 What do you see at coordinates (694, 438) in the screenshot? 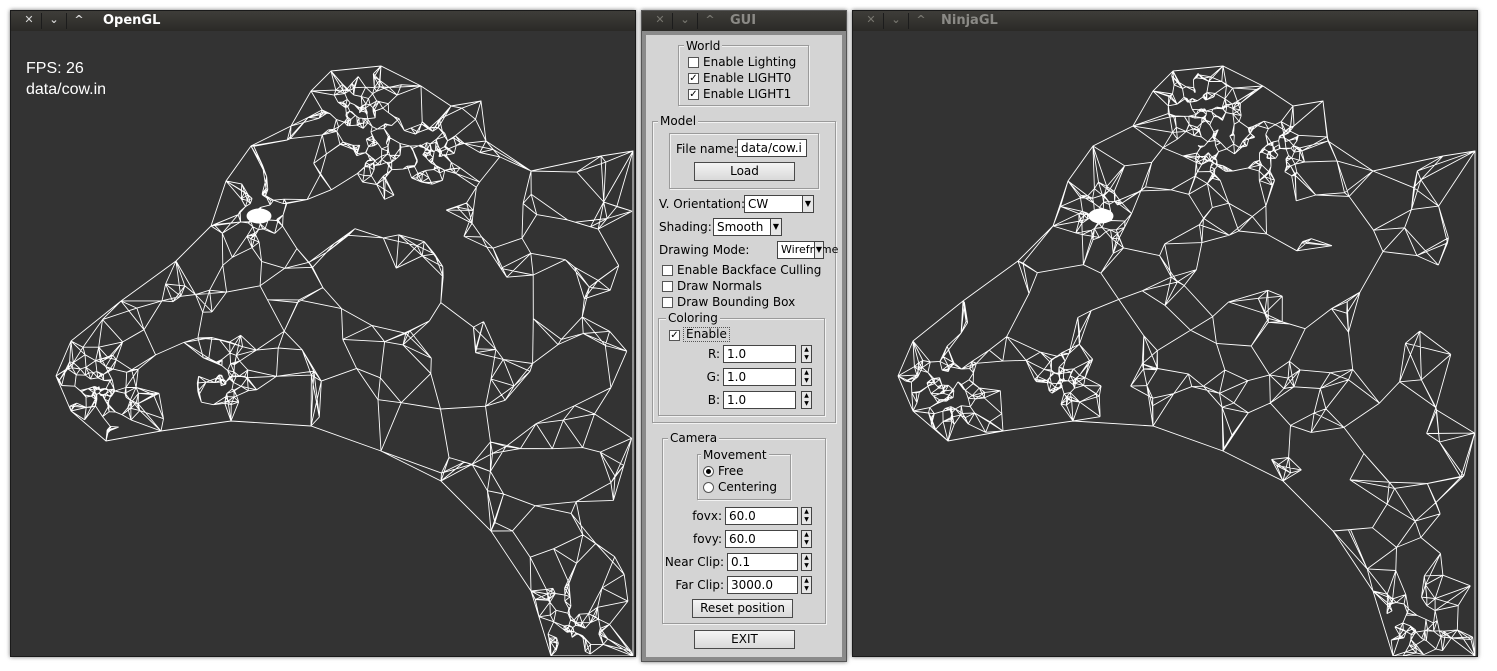
I see `camera-legend: Camera` at bounding box center [694, 438].